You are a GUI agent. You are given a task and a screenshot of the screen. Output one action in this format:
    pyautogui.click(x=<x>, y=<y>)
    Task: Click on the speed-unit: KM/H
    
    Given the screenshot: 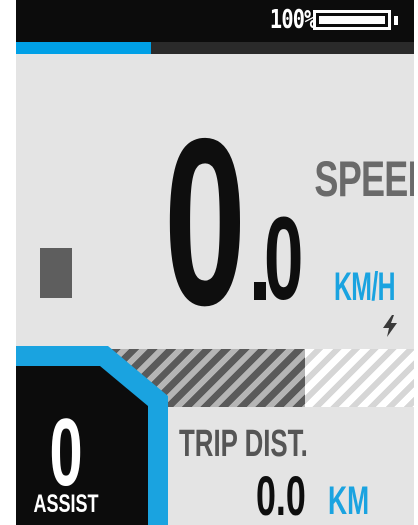 What is the action you would take?
    pyautogui.click(x=365, y=287)
    